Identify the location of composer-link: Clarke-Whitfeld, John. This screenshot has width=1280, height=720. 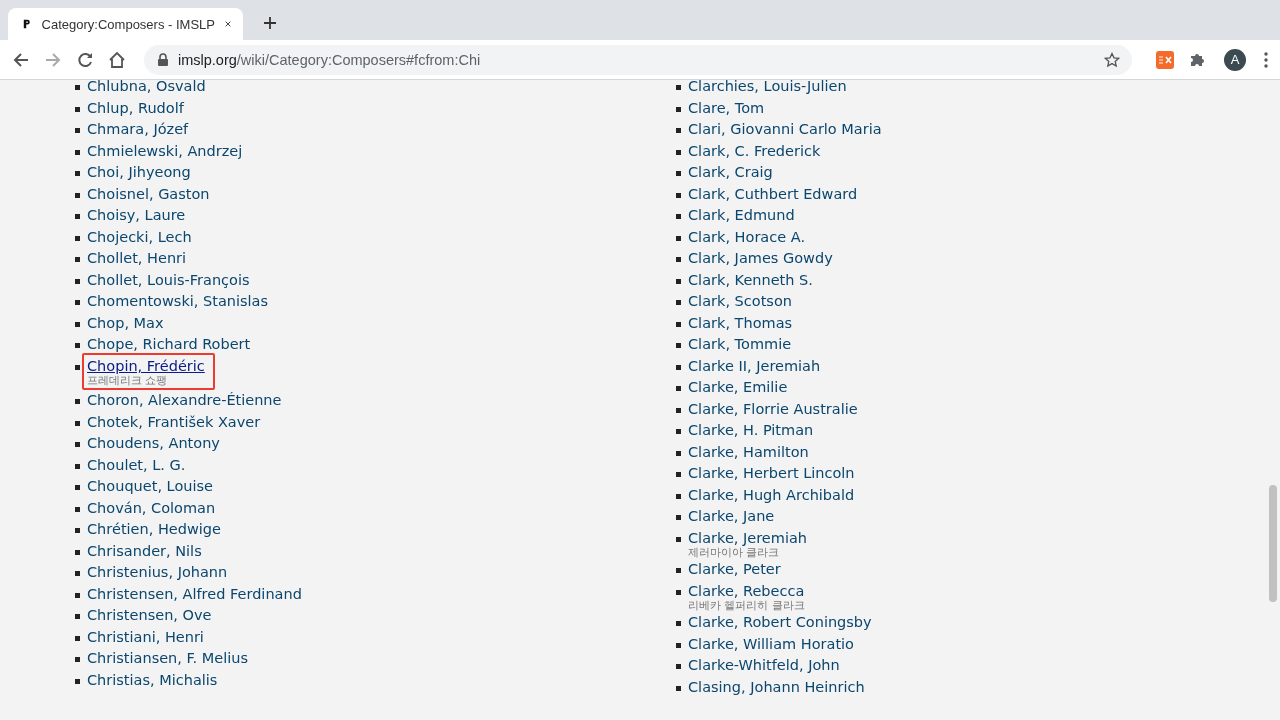
(764, 666).